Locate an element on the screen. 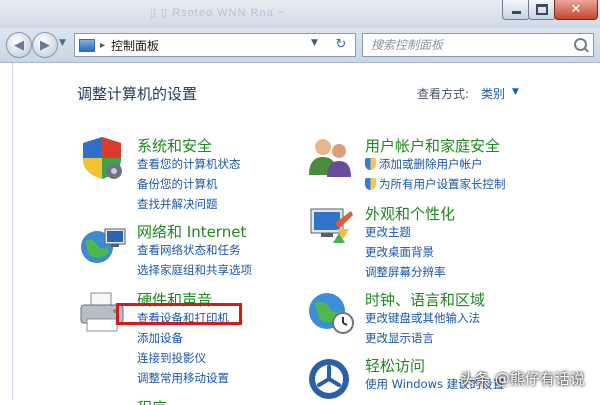 The width and height of the screenshot is (600, 405). clock-globe-icon is located at coordinates (330, 312).